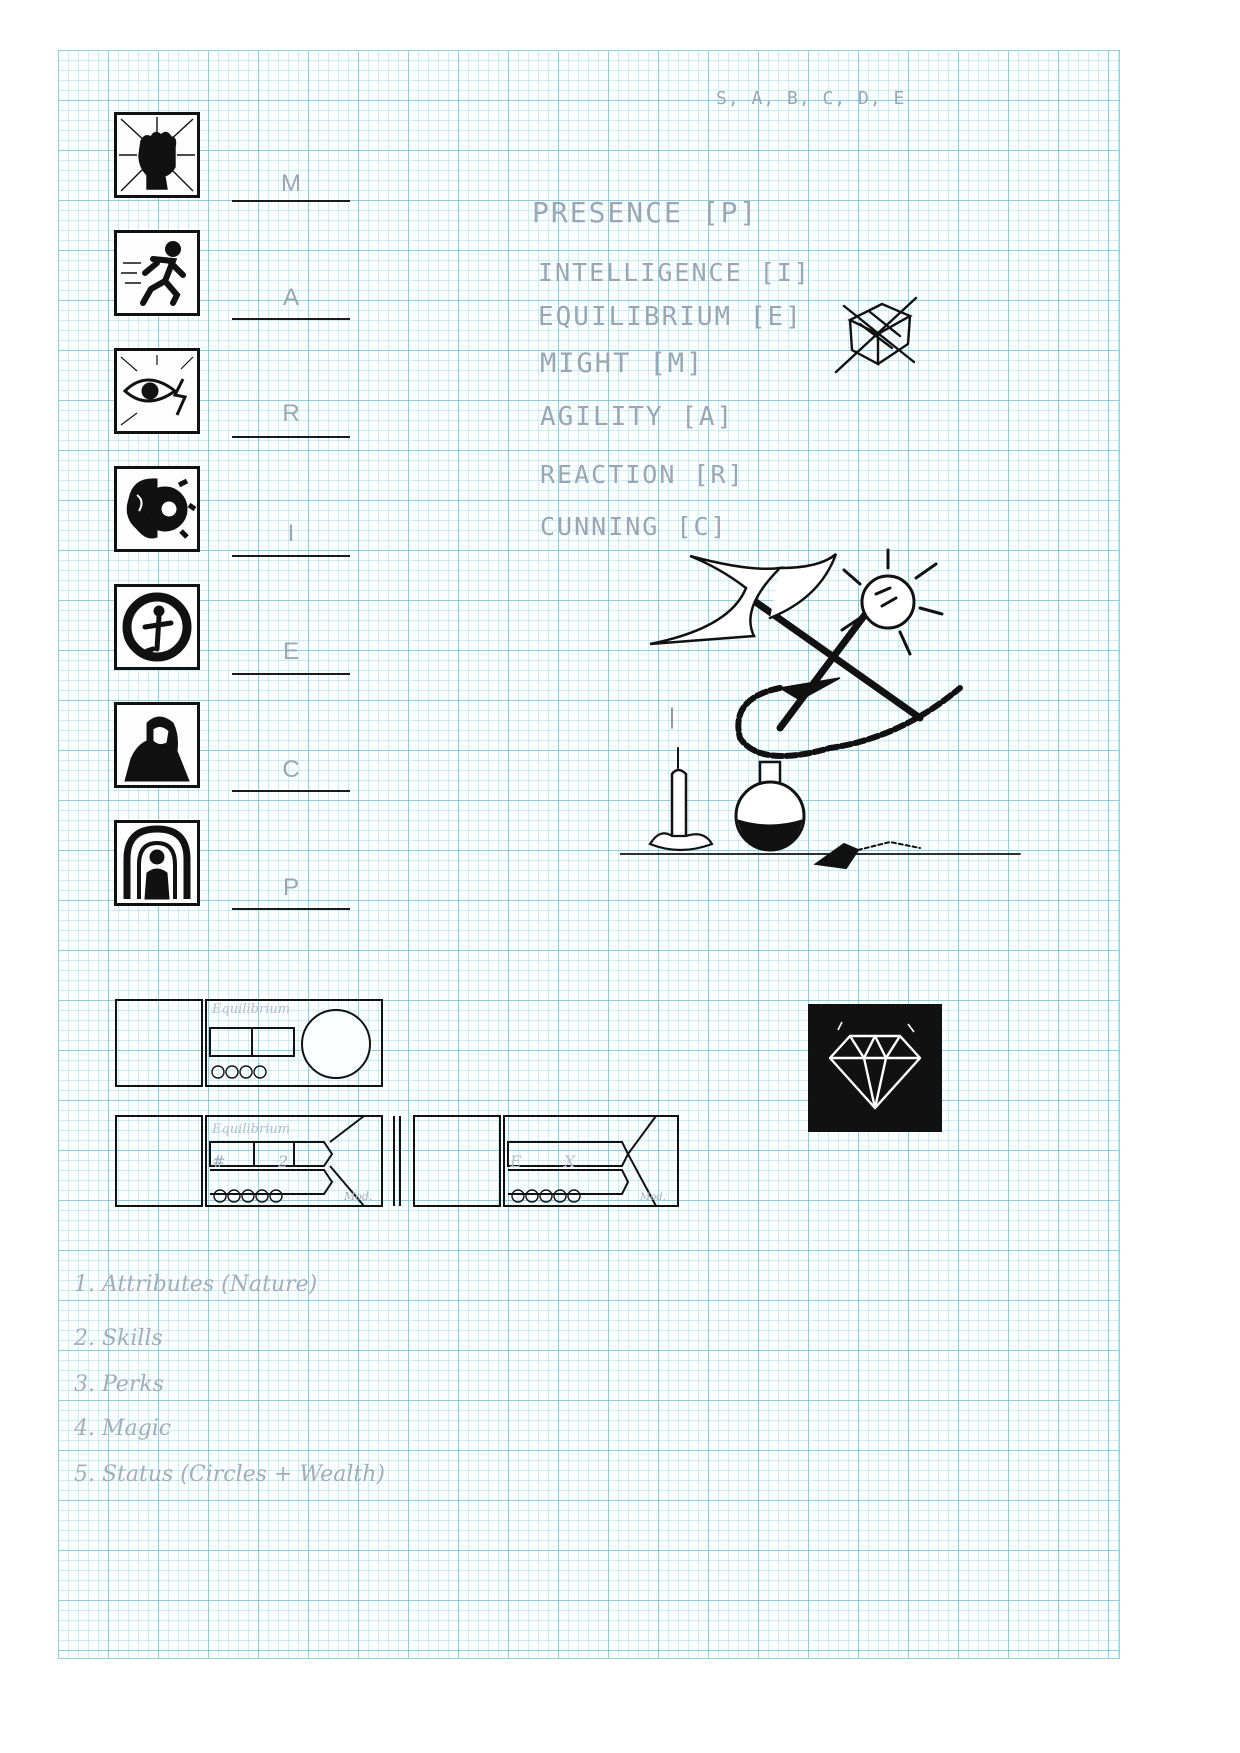 This screenshot has width=1240, height=1753. I want to click on brain-gear-icon, so click(157, 509).